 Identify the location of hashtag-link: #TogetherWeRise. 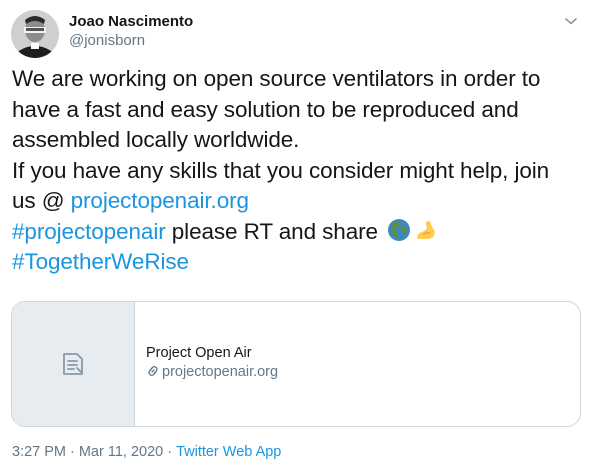
(100, 261).